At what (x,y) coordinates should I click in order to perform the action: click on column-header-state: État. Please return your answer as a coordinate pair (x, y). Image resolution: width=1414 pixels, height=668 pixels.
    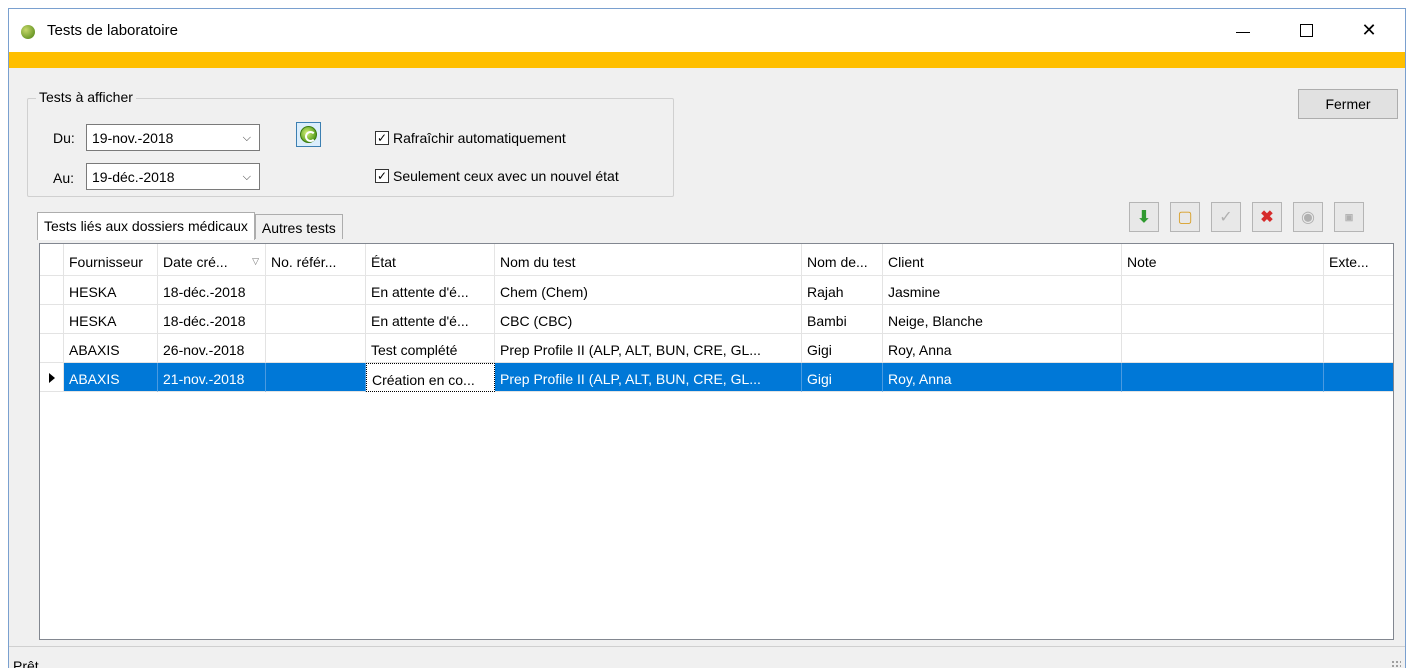
    Looking at the image, I should click on (430, 260).